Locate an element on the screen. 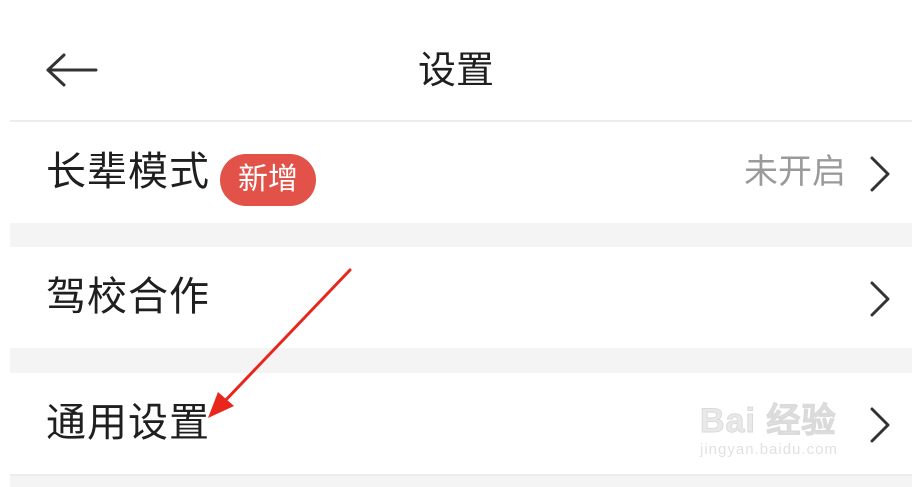 The width and height of the screenshot is (912, 487). page-title: 设置 is located at coordinates (455, 70).